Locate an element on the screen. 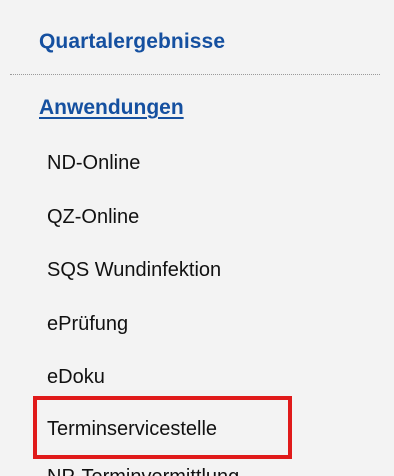 This screenshot has height=476, width=394. nav-item-edoku: eDoku is located at coordinates (76, 377).